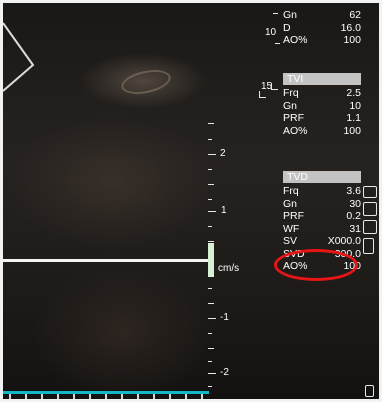 This screenshot has width=382, height=402. Describe the element at coordinates (316, 265) in the screenshot. I see `highlight-oval` at that location.